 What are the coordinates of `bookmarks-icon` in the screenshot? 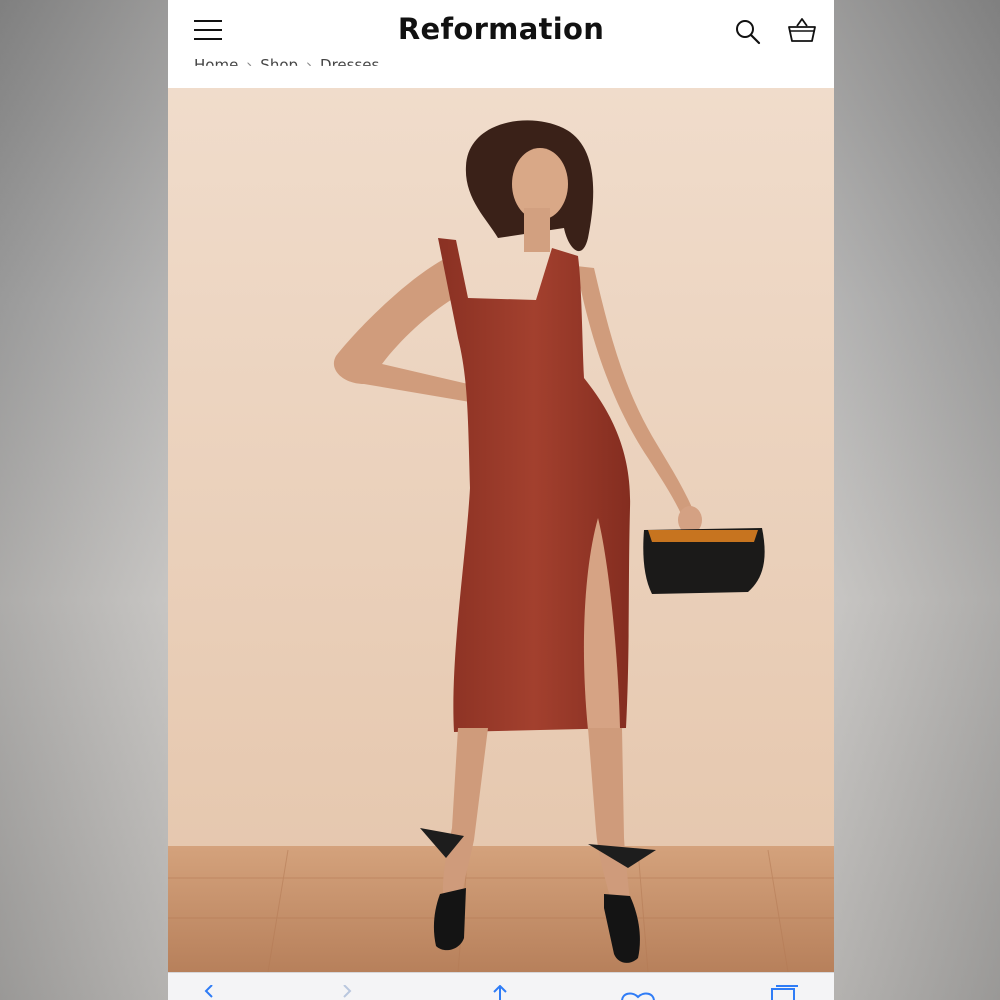 It's located at (638, 992).